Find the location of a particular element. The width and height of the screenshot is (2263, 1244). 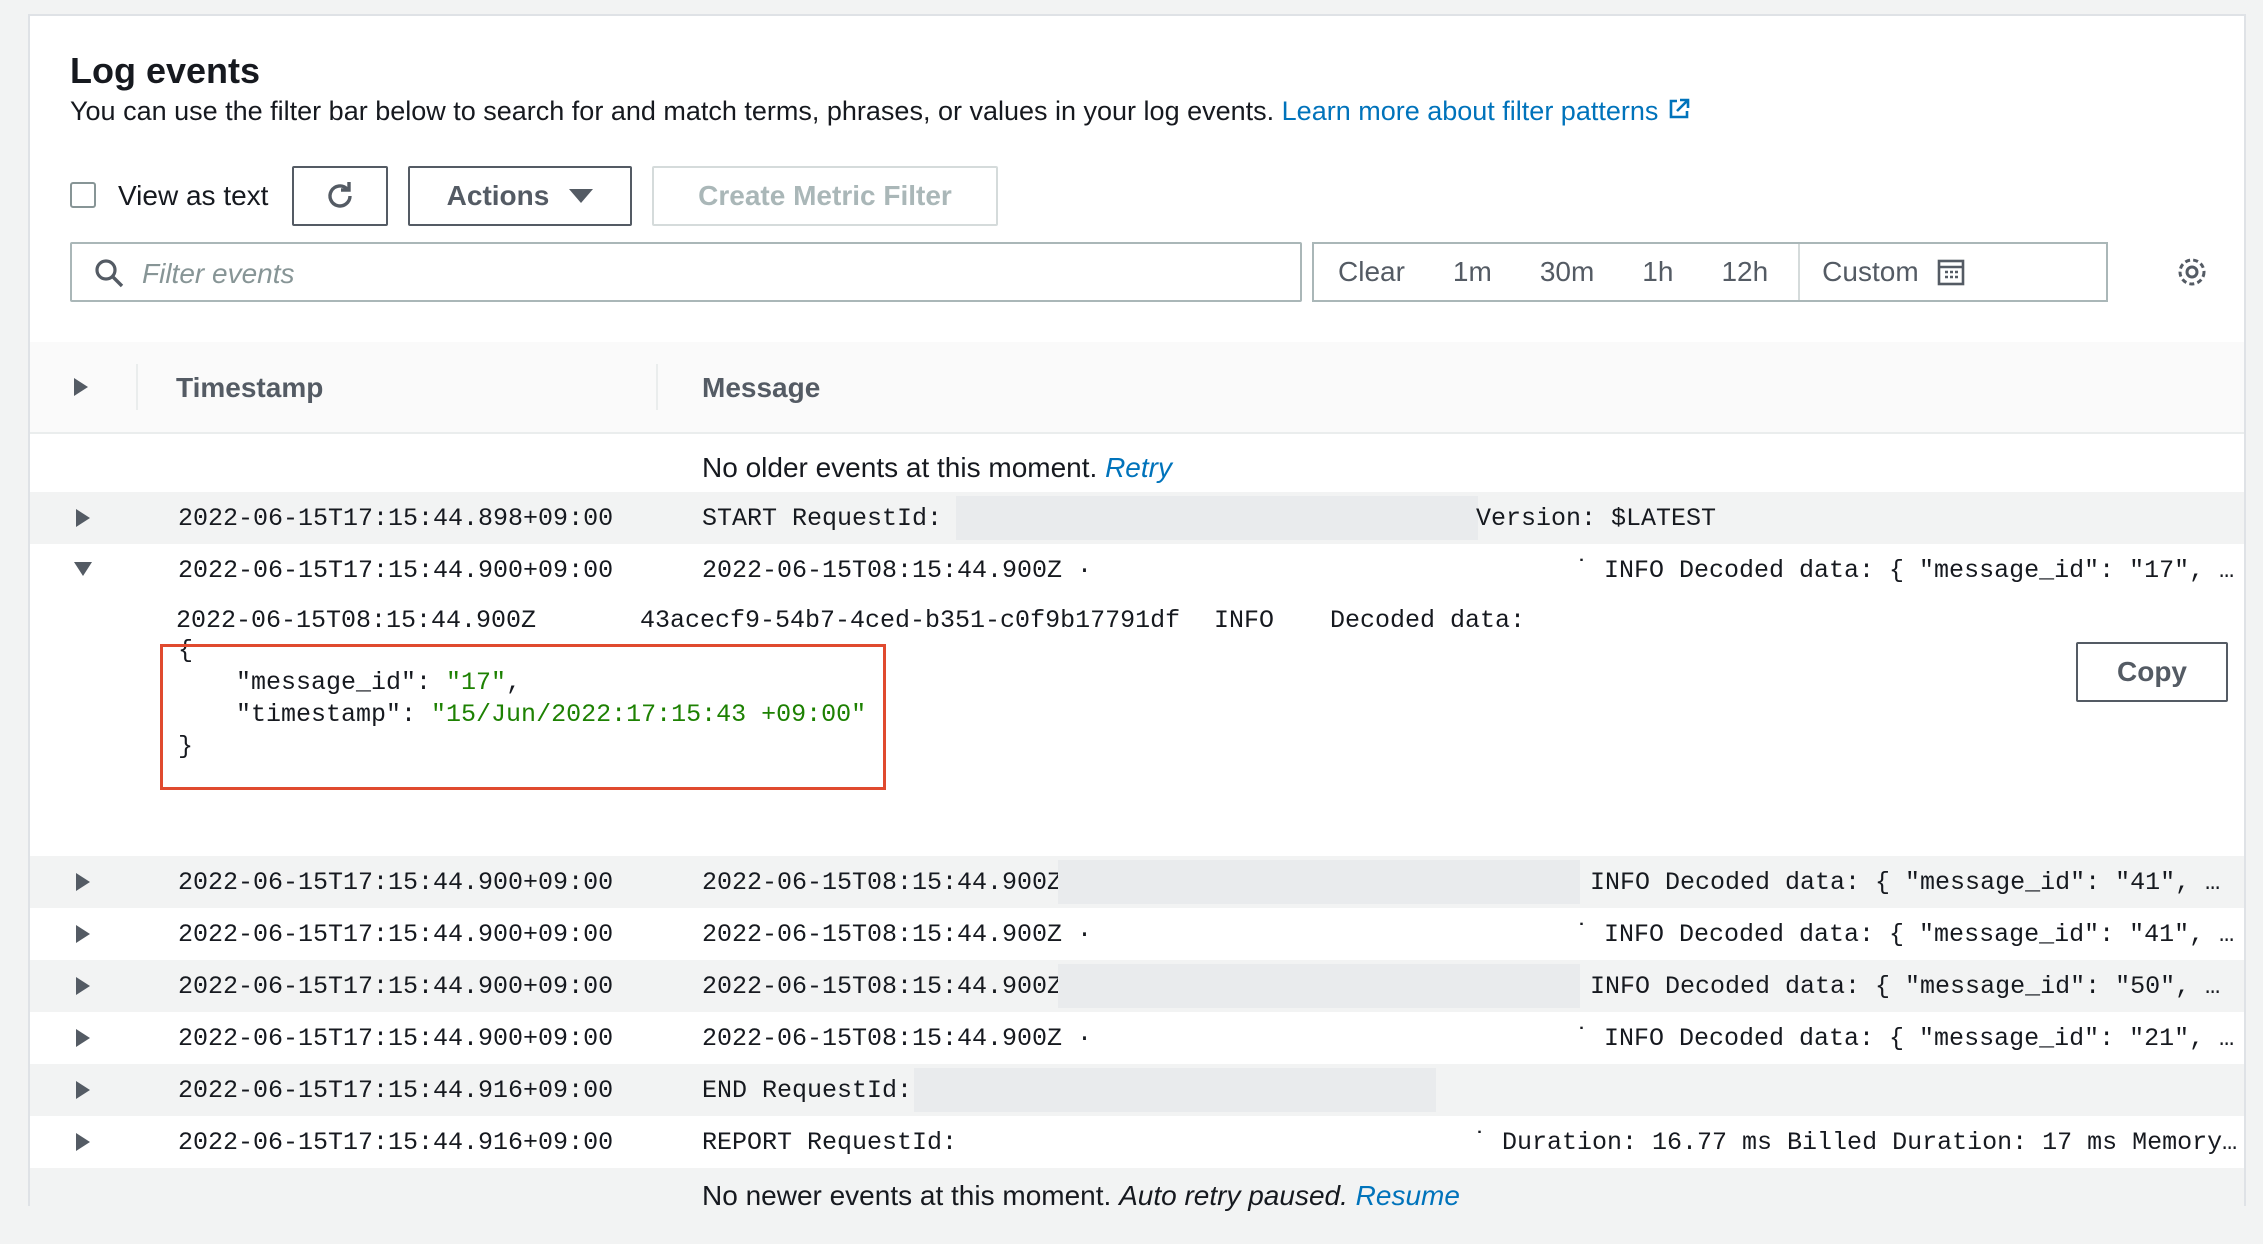

row-timestamp: 2022-06-15T17:15:44.898+09:00 is located at coordinates (396, 518).